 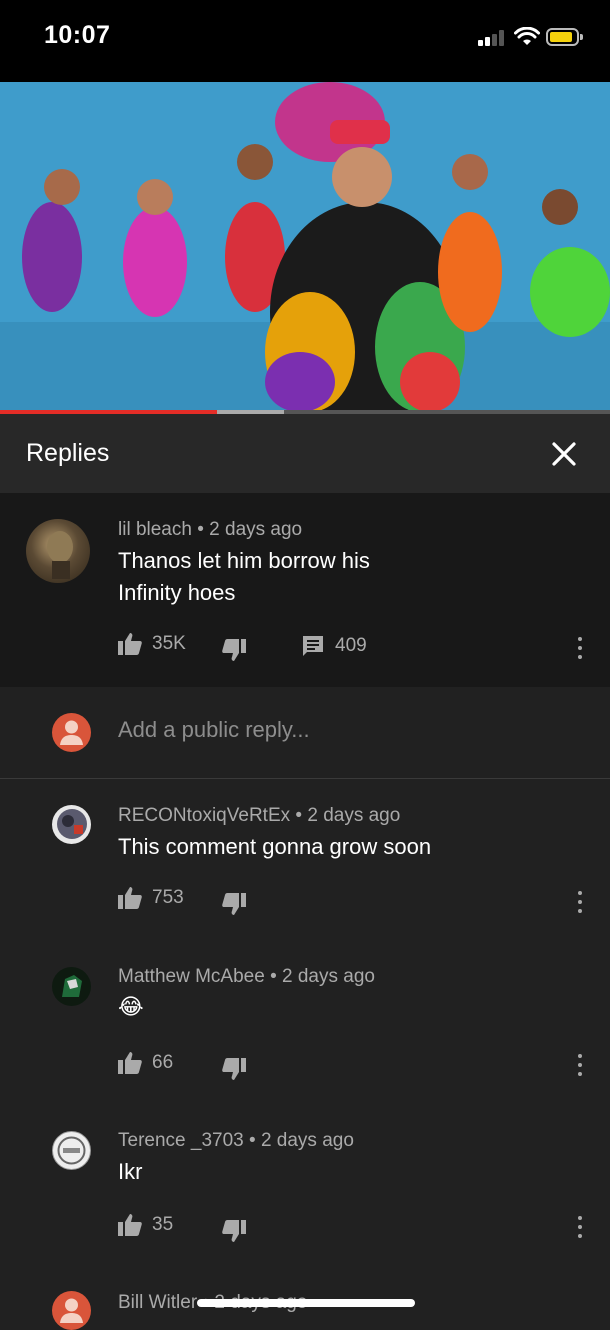 I want to click on reply-text: This comment gonna grow soon, so click(x=275, y=846).